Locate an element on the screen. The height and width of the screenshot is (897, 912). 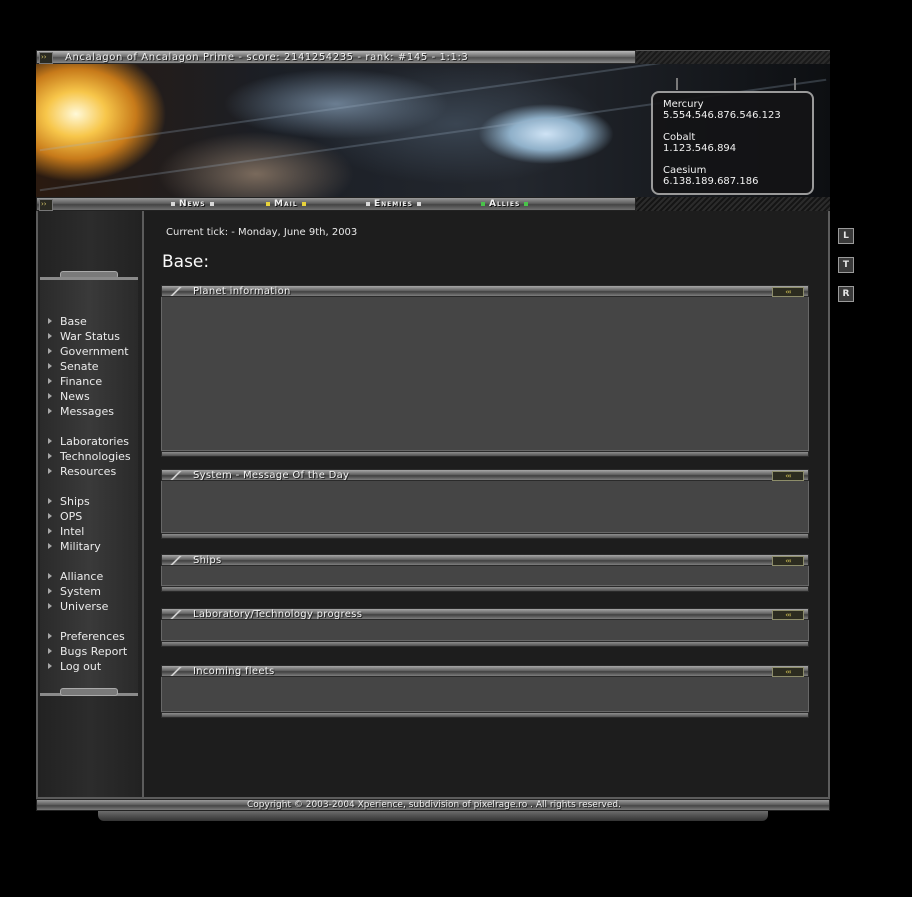
side-button-l: L is located at coordinates (846, 236).